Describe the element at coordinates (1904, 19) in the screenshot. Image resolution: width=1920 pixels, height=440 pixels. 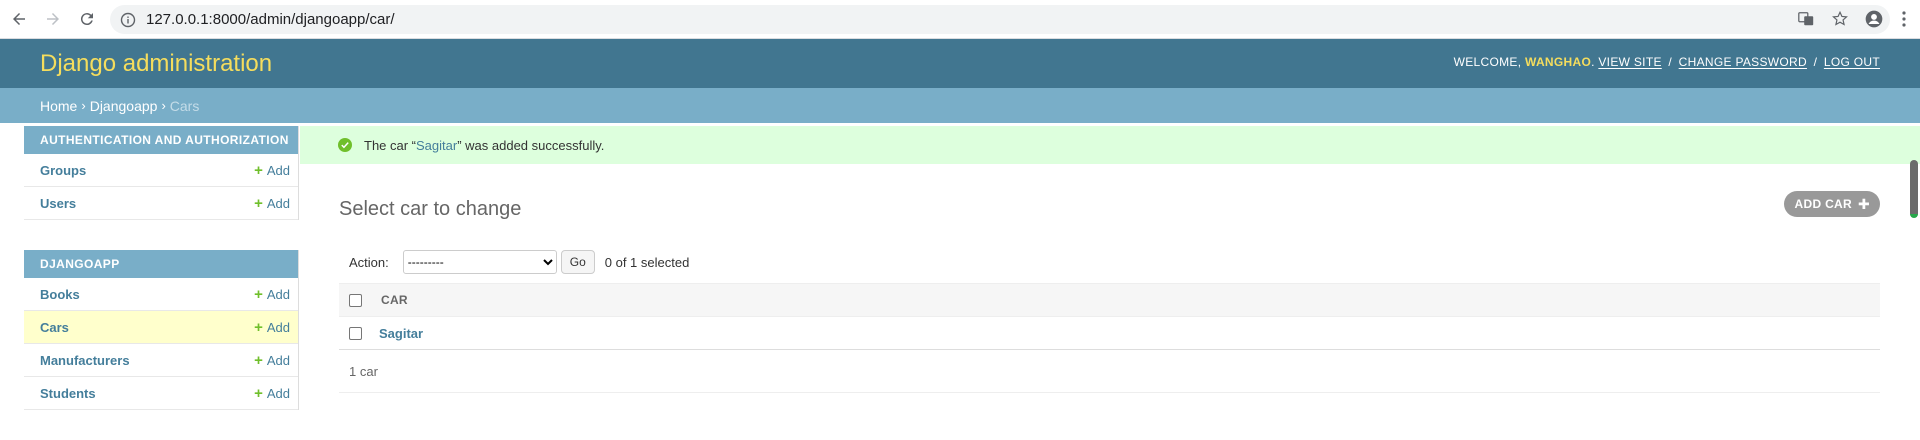
I see `browser-menu-icon` at that location.